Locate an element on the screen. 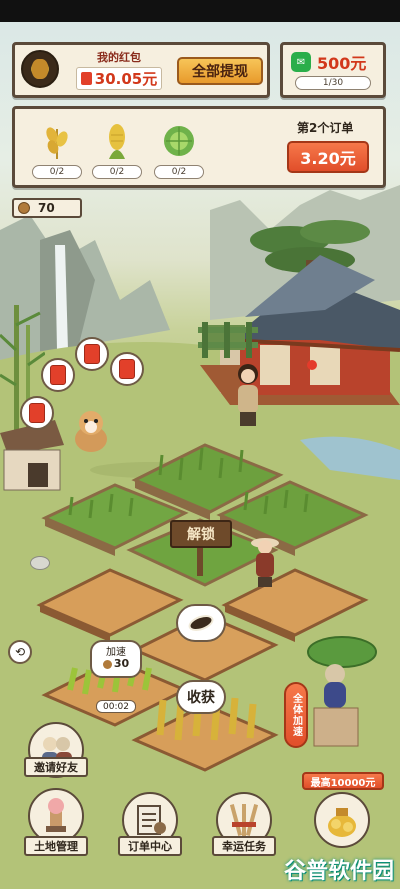  lucky-task-label-box: 幸运任务 is located at coordinates (244, 846).